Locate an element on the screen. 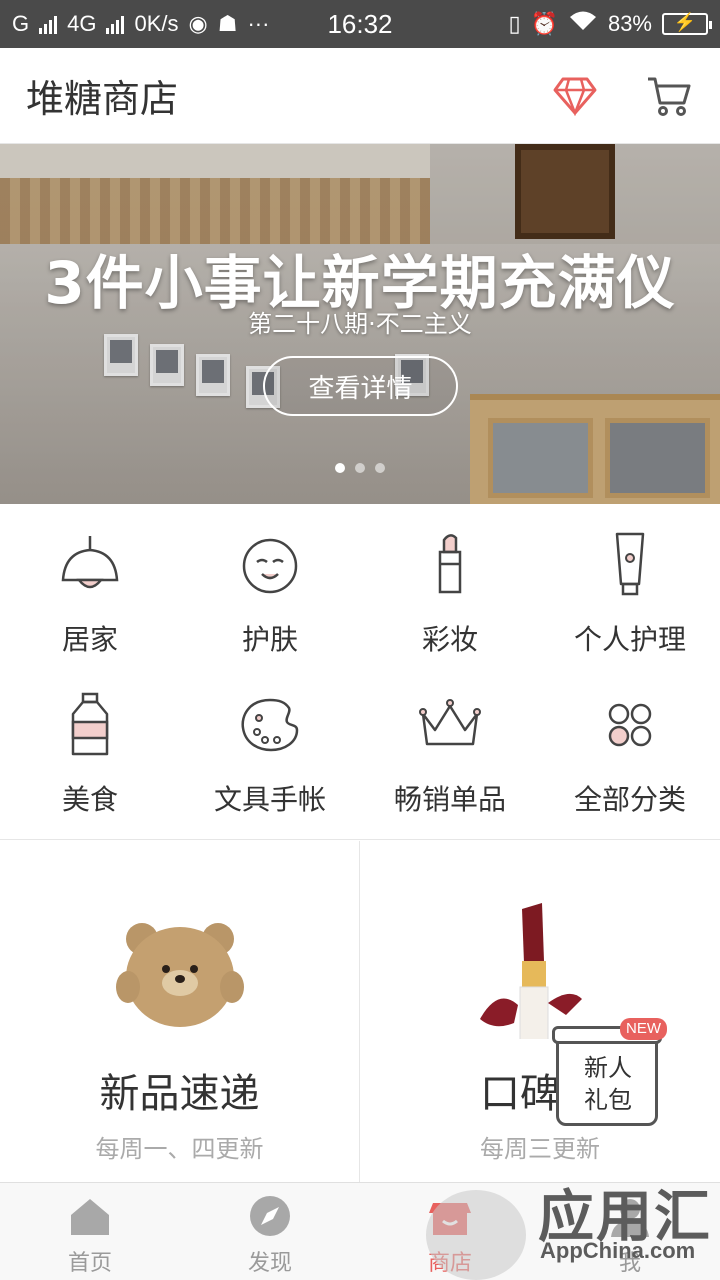 Image resolution: width=720 pixels, height=1280 pixels. gift-label-line2: 礼包 is located at coordinates (608, 1100).